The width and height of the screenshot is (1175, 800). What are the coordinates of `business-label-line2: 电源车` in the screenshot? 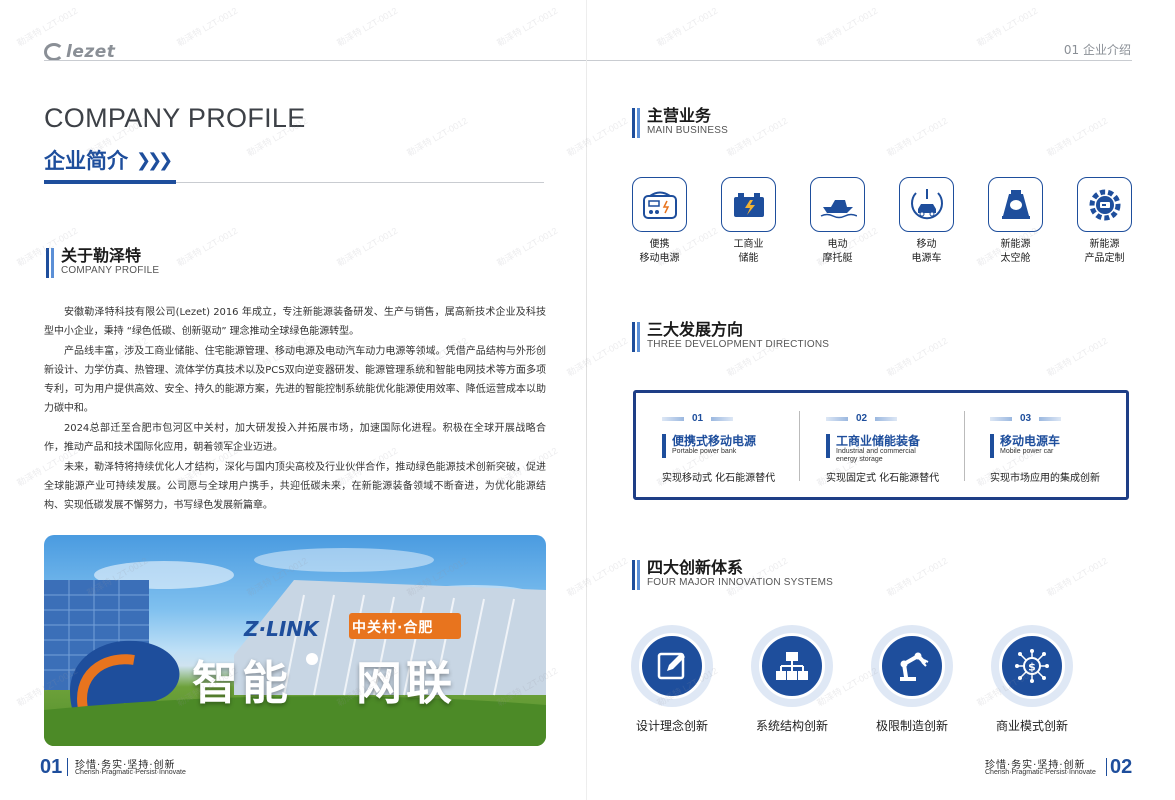 It's located at (926, 258).